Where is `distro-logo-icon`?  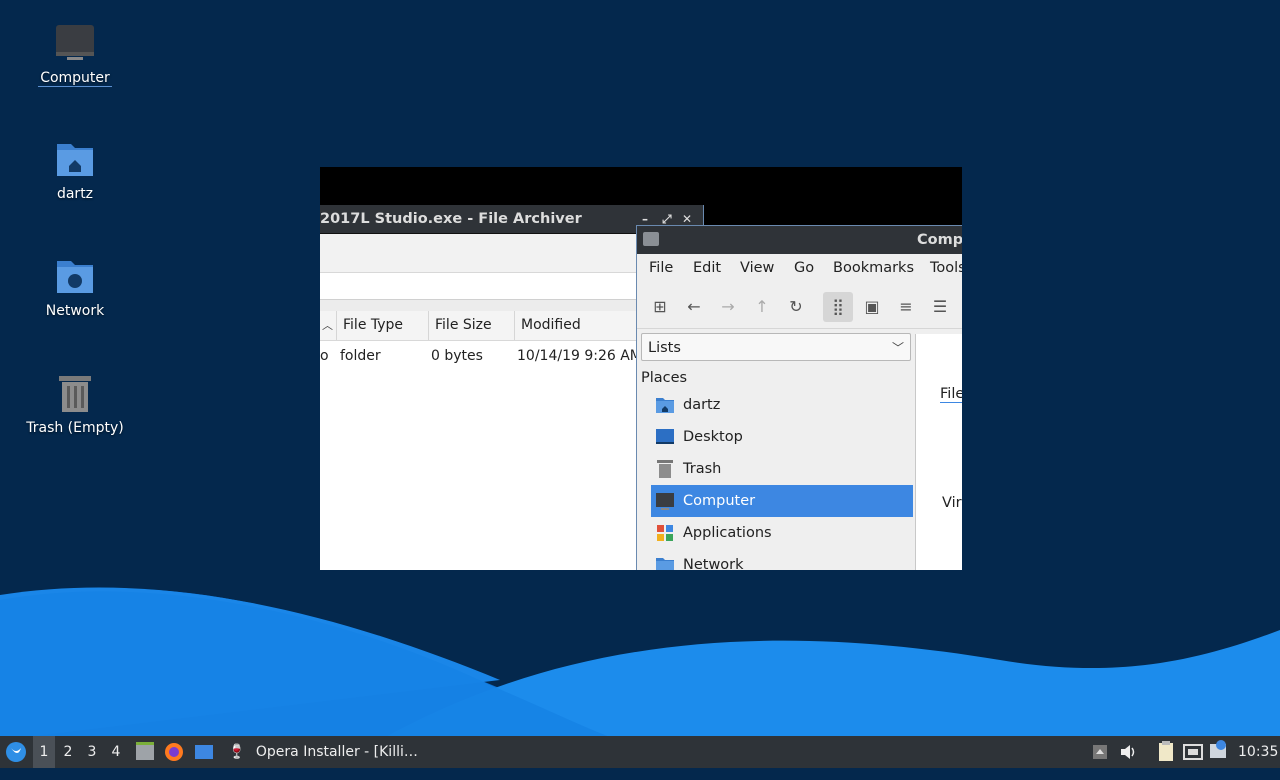 distro-logo-icon is located at coordinates (16, 752).